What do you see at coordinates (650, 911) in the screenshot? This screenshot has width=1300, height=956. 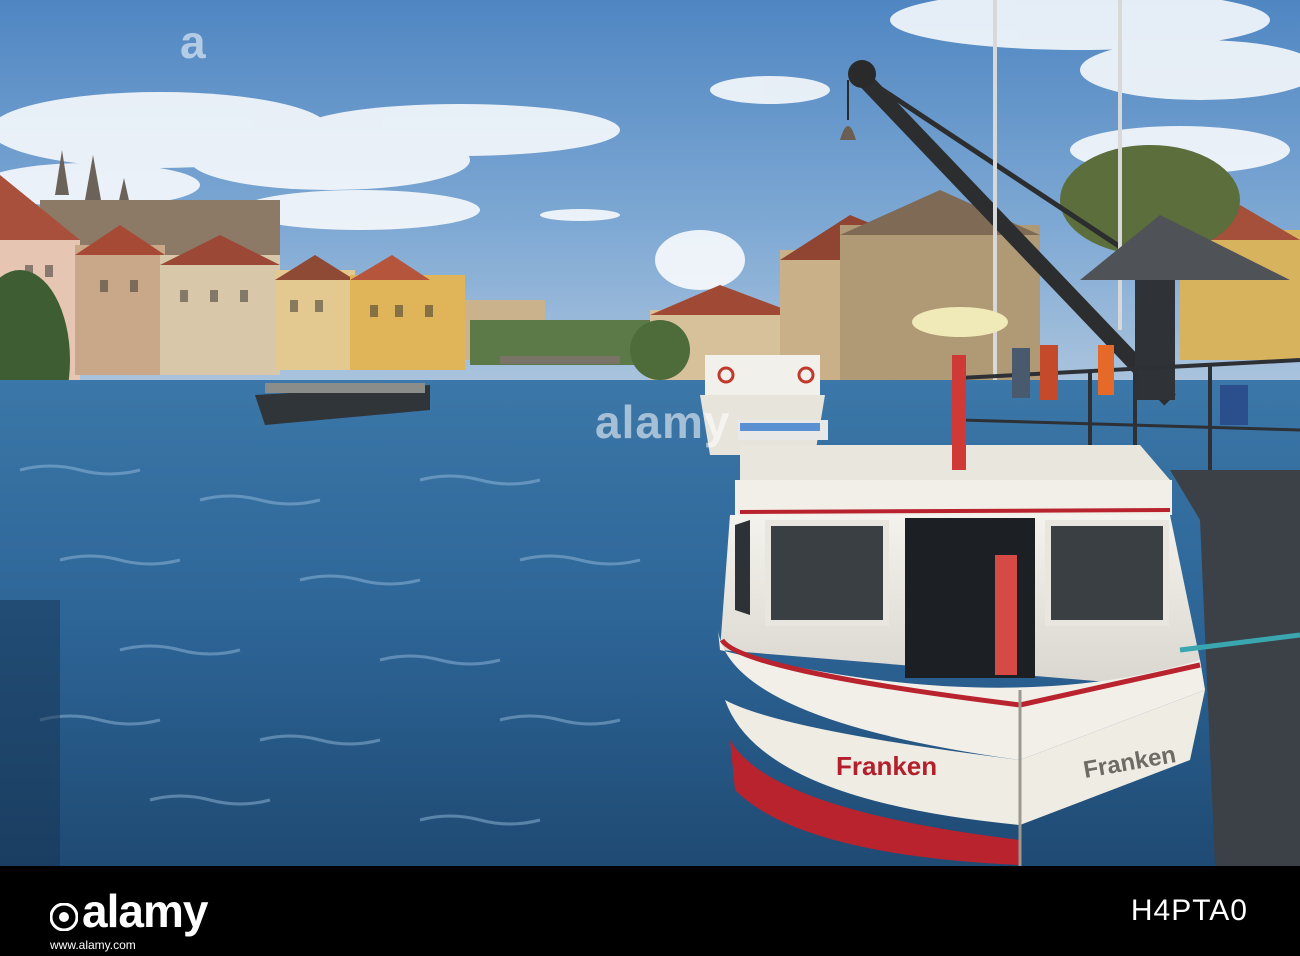 I see `watermark-footer: alamy H4PTA0 www.alamy.com` at bounding box center [650, 911].